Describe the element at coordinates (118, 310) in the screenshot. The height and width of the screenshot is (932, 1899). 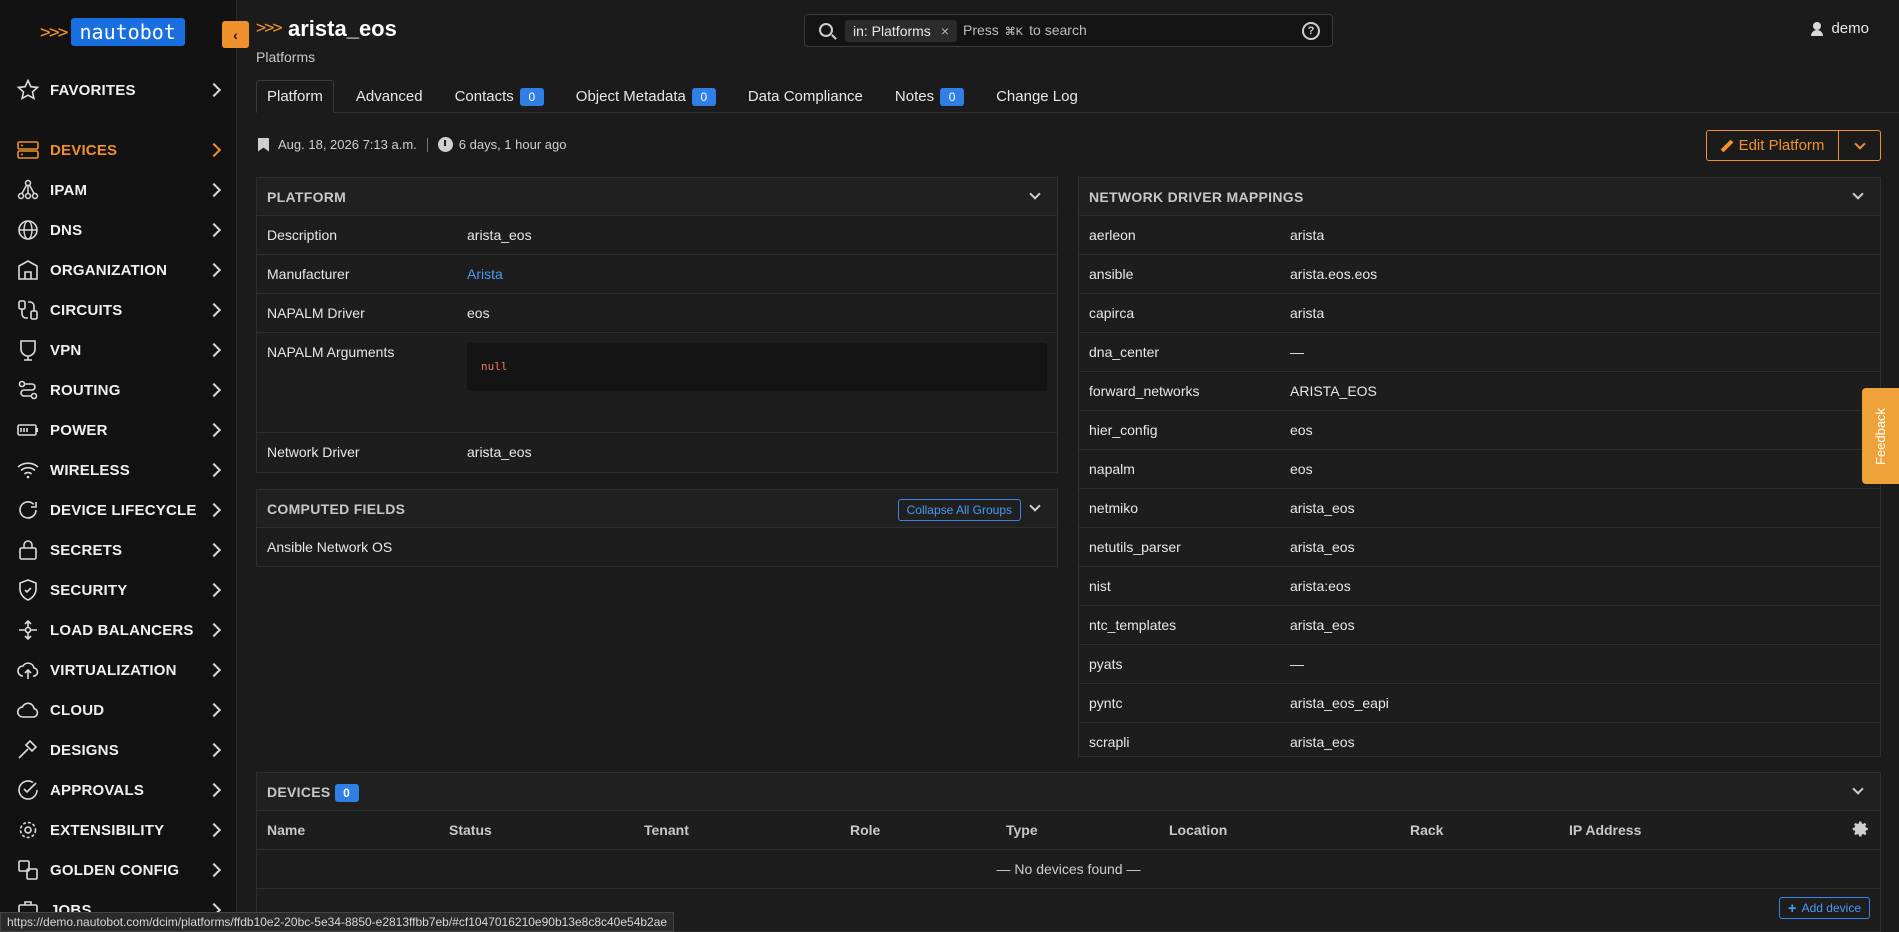
I see `sidebar-item-circuits: CIRCUITS` at that location.